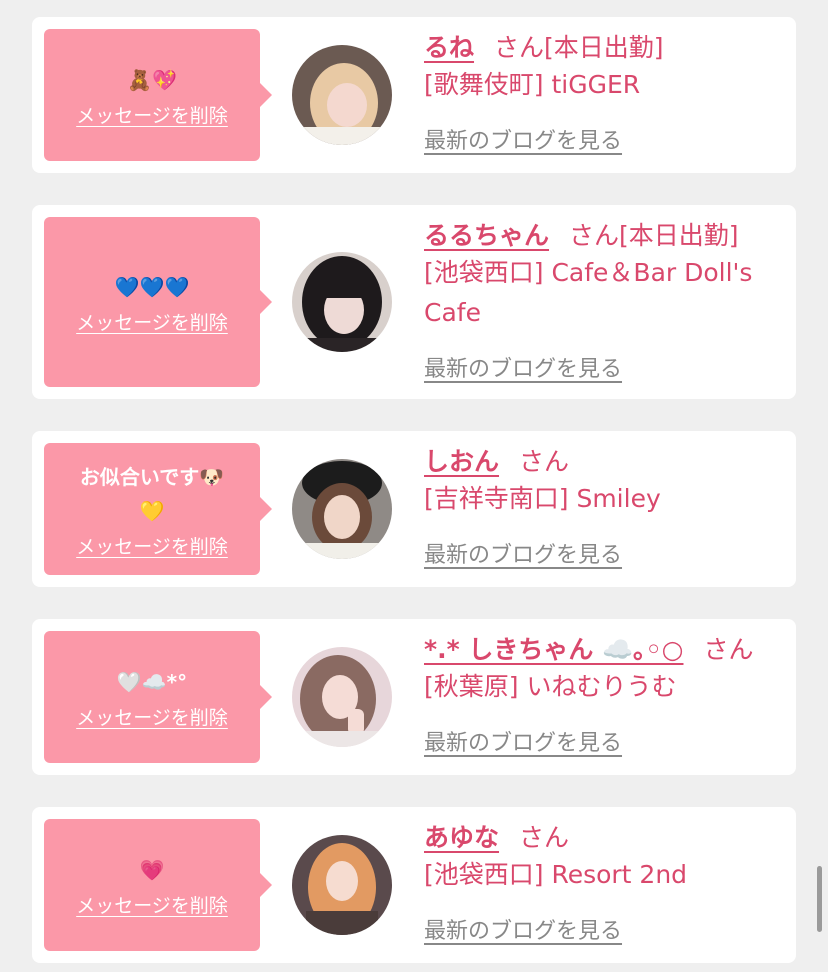 The image size is (828, 972). I want to click on card-info: *.* しきちゃん ☁️｡◦○ さん [秋葉原] いねむりうむ 最新のブログを見る, so click(600, 695).